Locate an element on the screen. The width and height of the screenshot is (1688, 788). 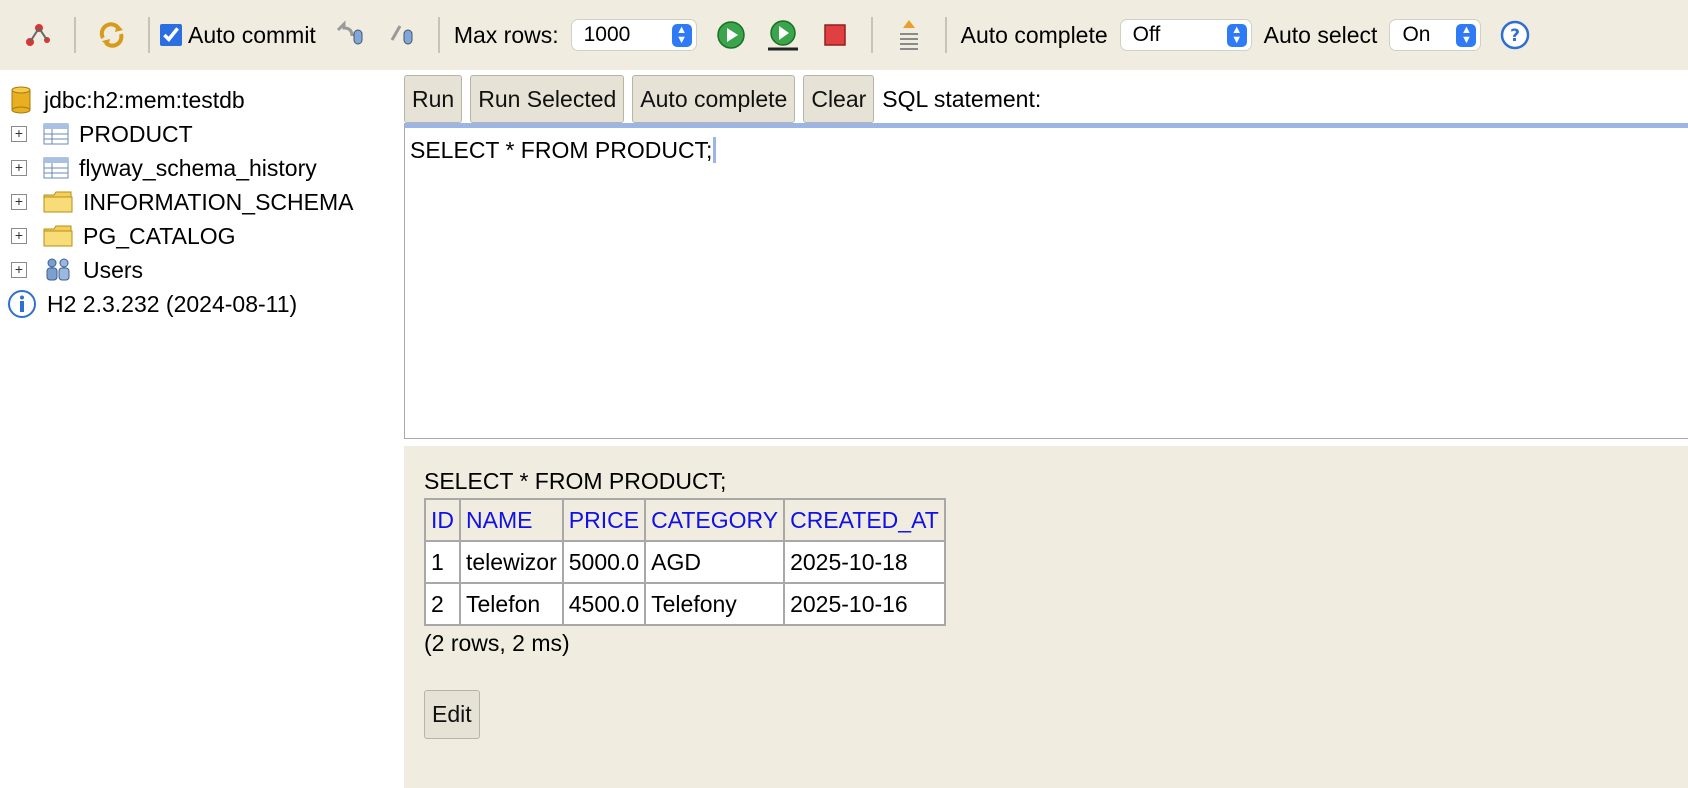
table-cell: 1 is located at coordinates (442, 562).